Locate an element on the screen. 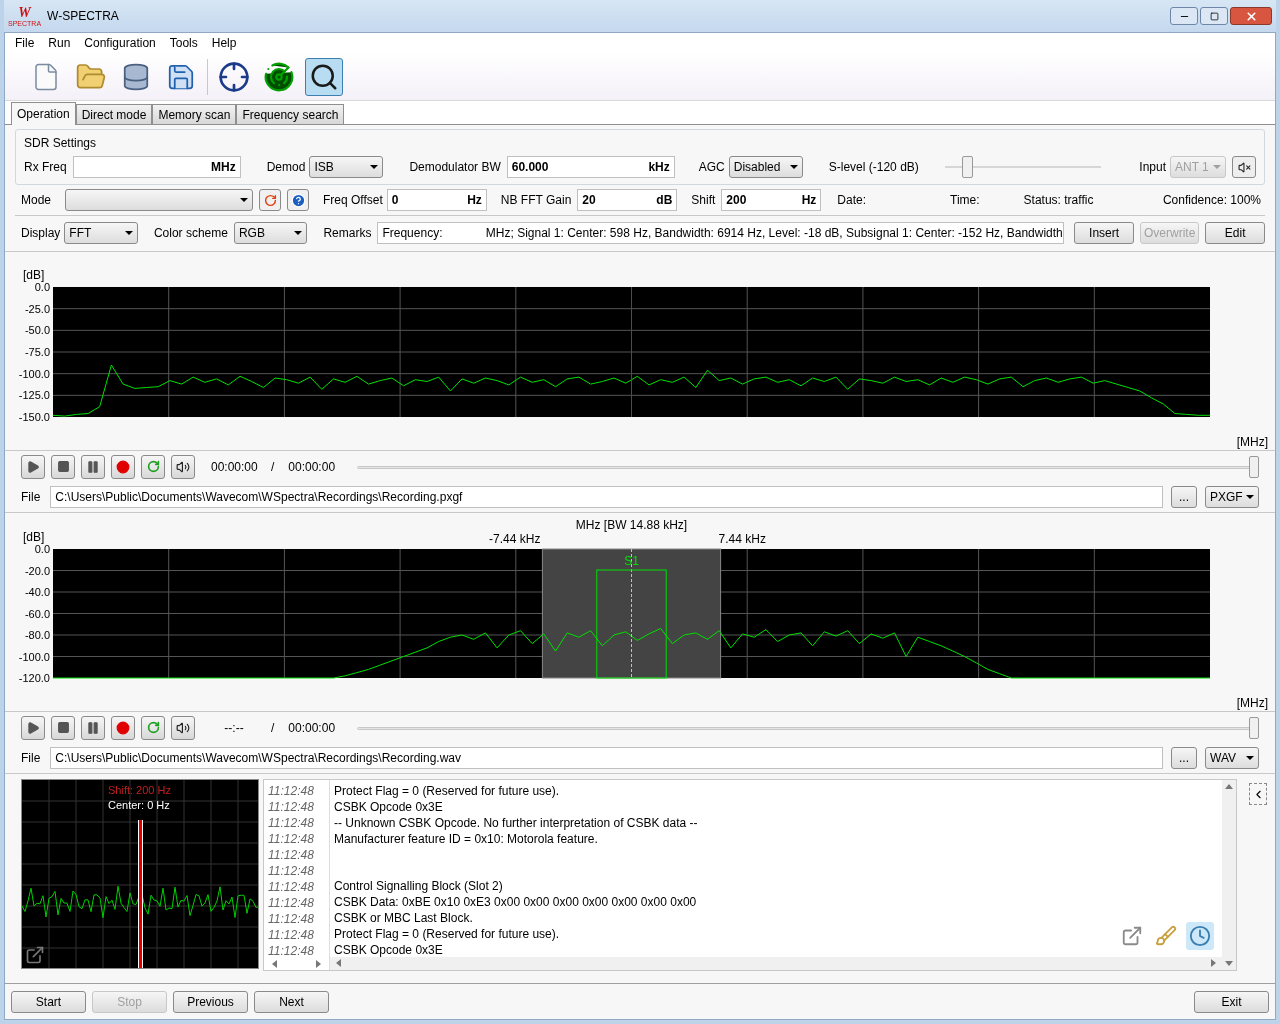 This screenshot has height=1024, width=1280. close-icon is located at coordinates (1251, 16).